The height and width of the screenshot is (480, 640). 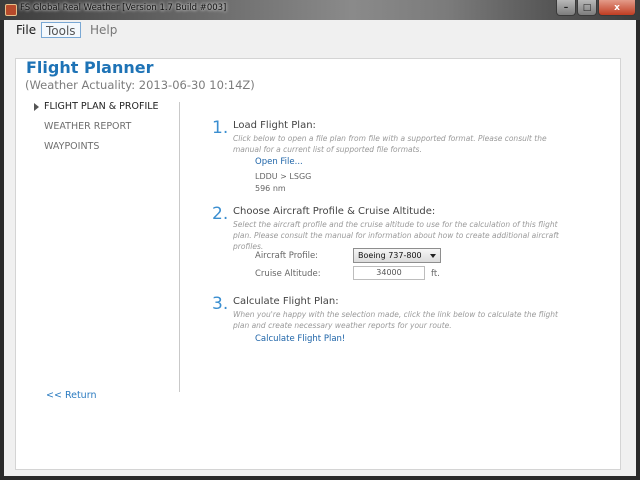 I want to click on nav-item-weather-report: WEATHER REPORT, so click(x=96, y=131).